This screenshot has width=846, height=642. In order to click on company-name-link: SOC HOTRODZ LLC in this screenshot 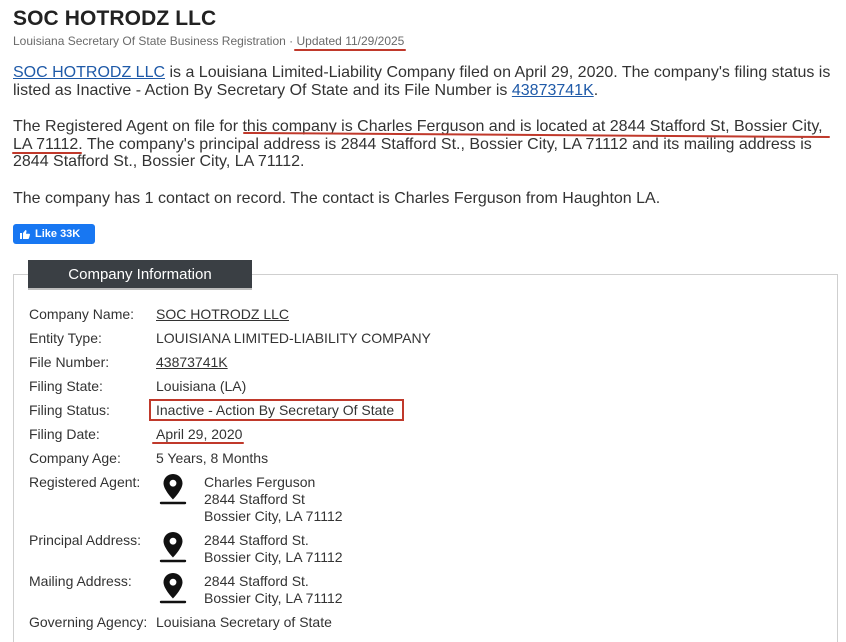, I will do `click(89, 72)`.